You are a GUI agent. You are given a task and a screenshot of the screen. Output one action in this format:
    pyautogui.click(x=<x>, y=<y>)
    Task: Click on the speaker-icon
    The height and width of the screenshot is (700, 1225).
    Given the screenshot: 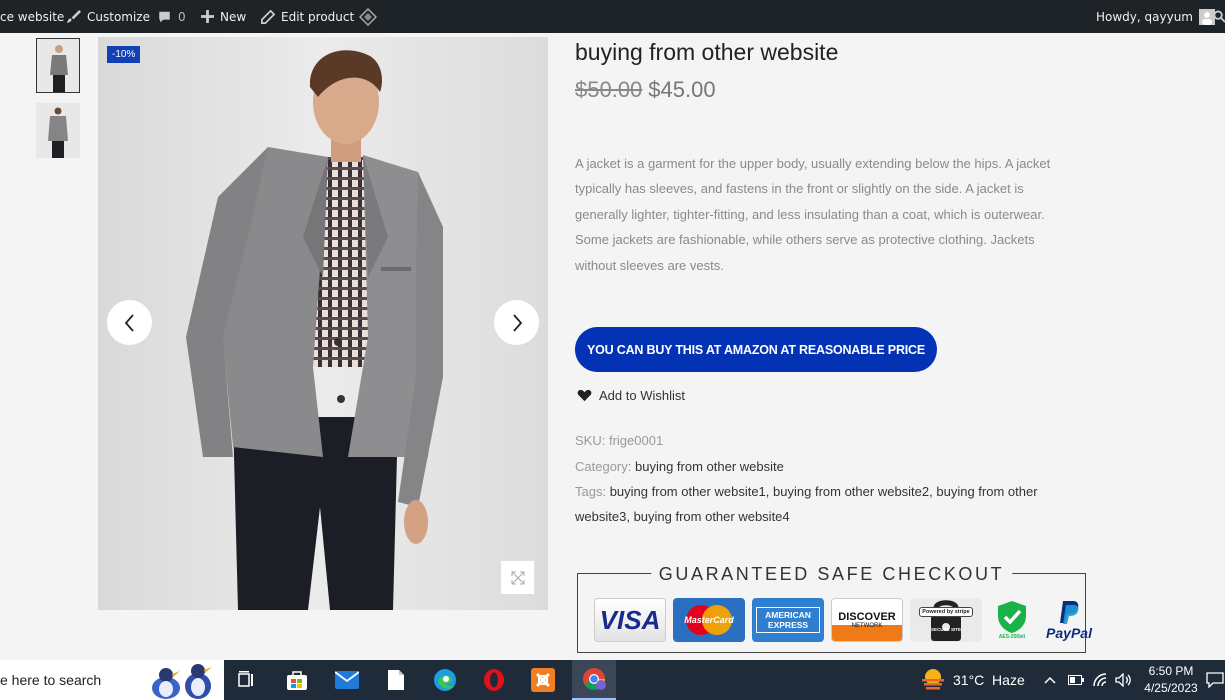 What is the action you would take?
    pyautogui.click(x=1123, y=680)
    